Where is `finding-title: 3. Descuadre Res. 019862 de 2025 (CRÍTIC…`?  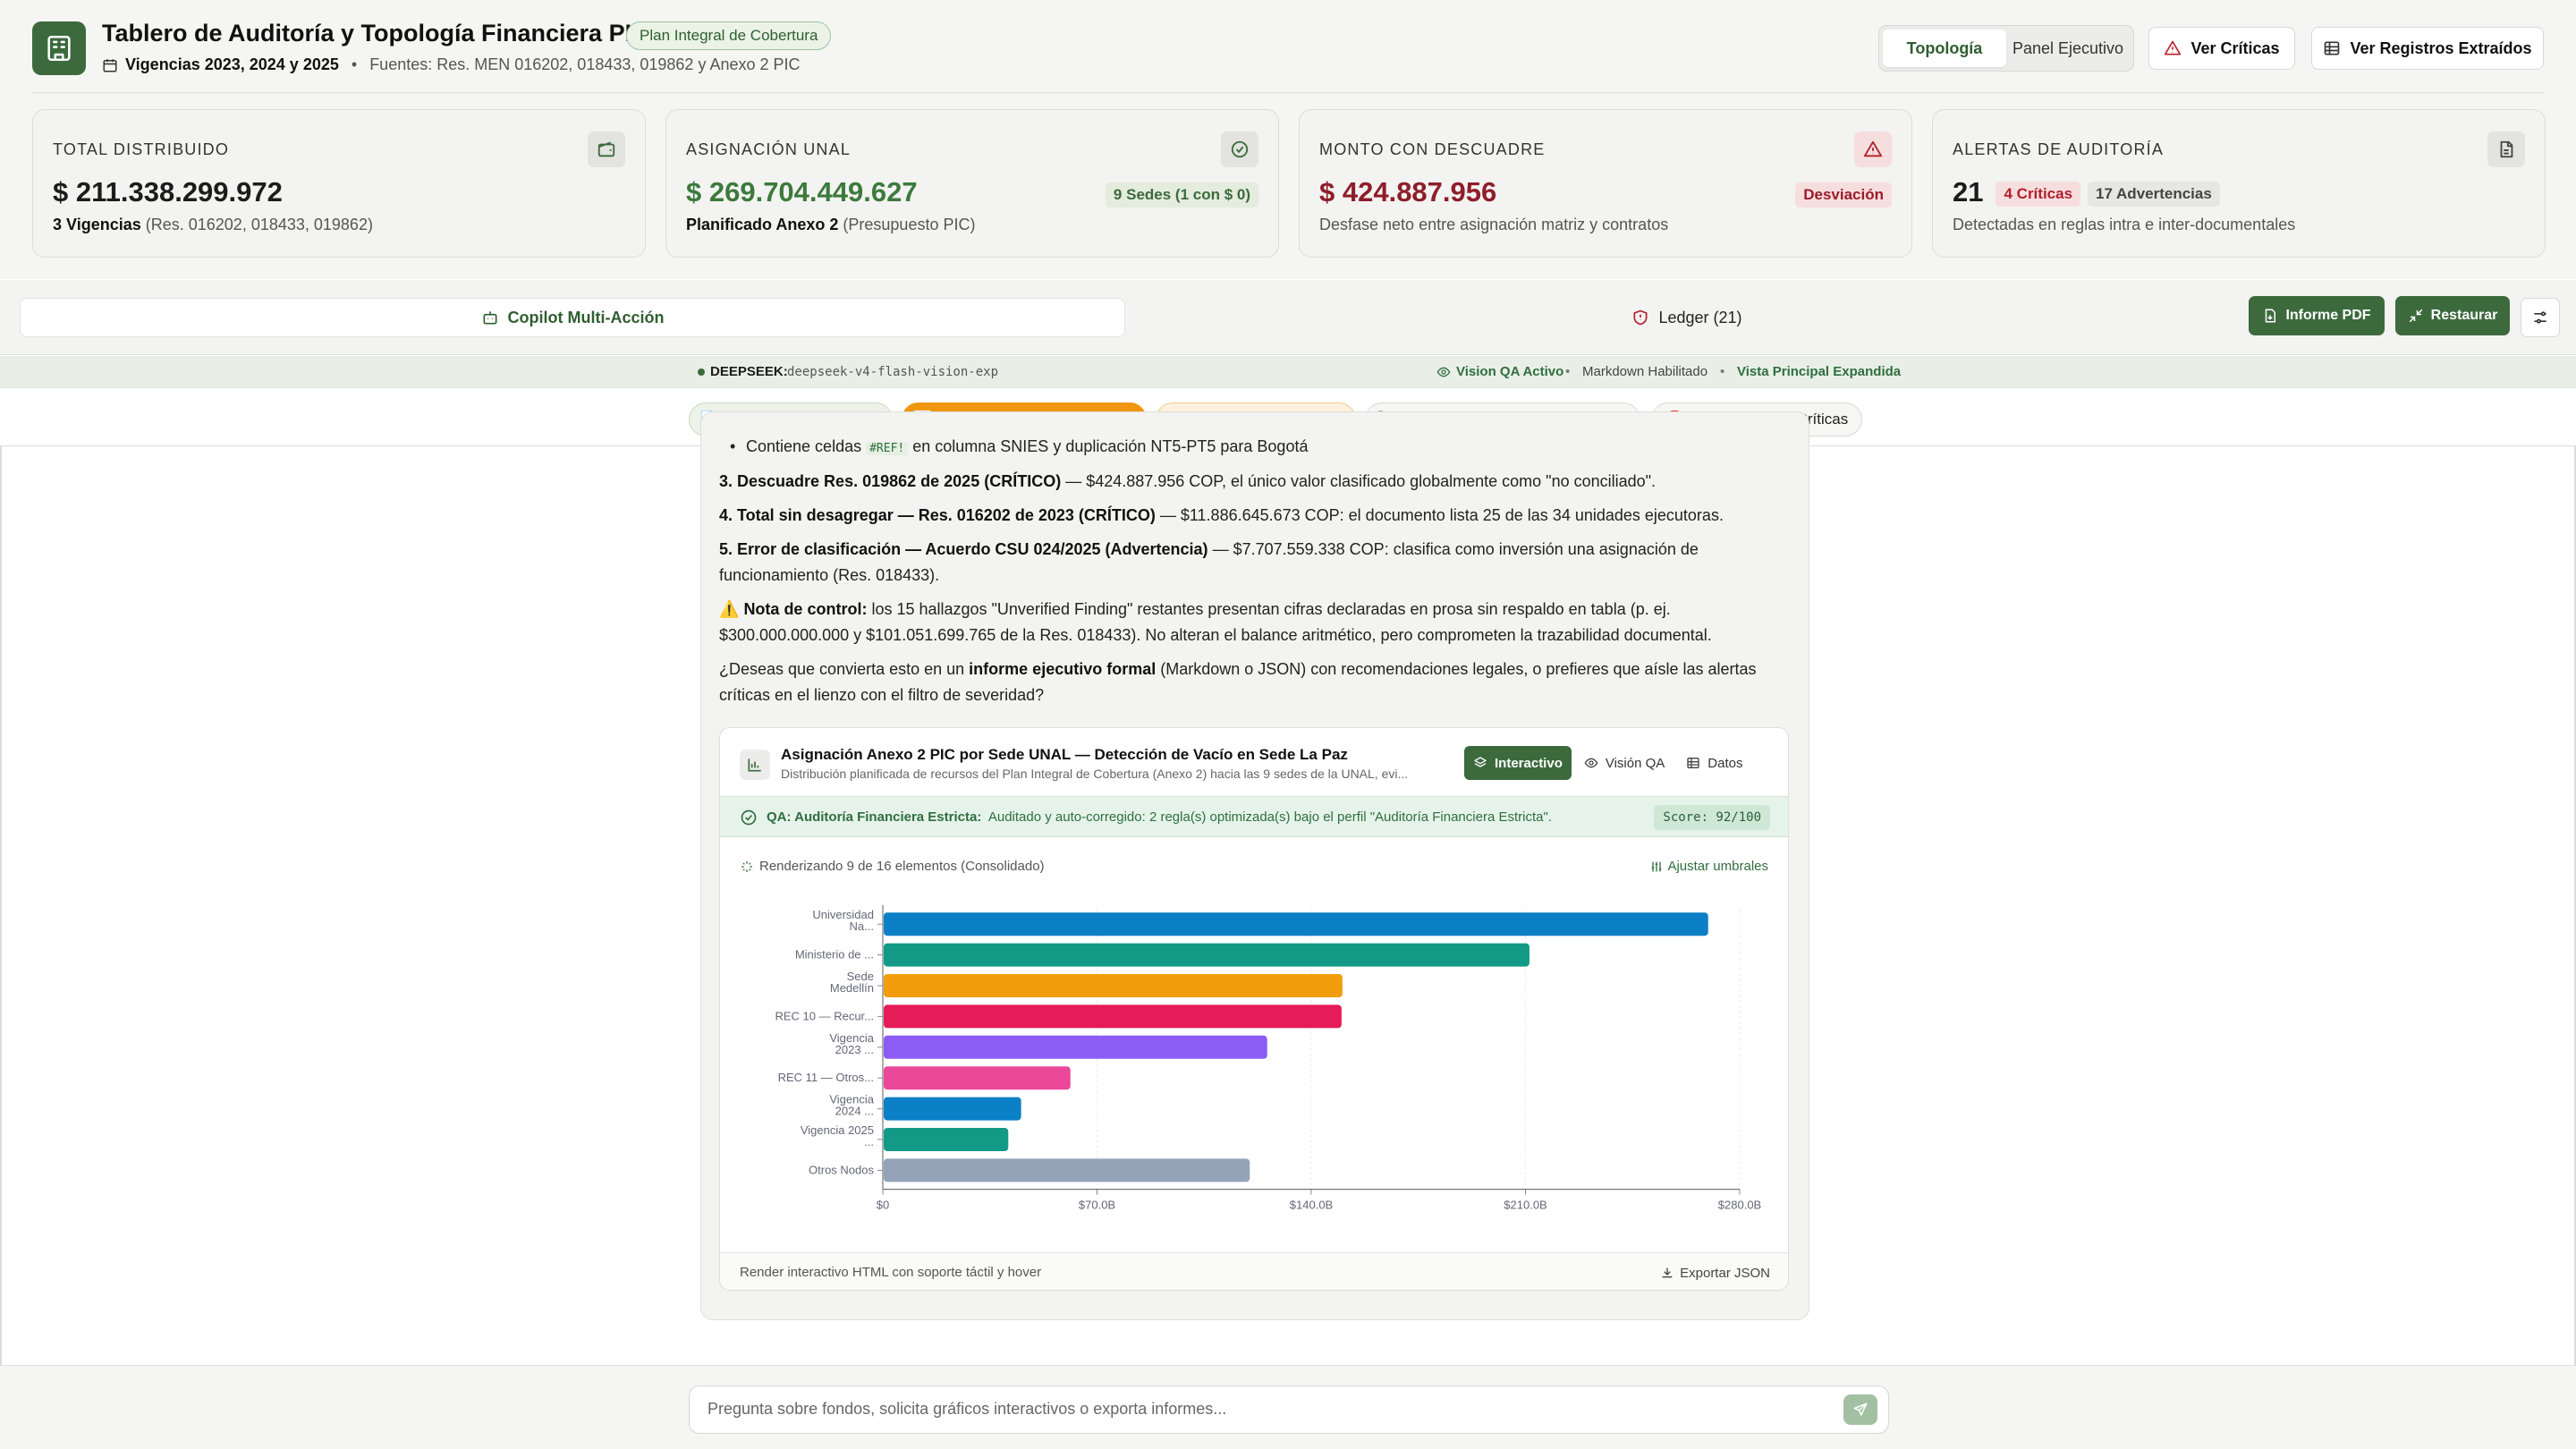 finding-title: 3. Descuadre Res. 019862 de 2025 (CRÍTIC… is located at coordinates (890, 481).